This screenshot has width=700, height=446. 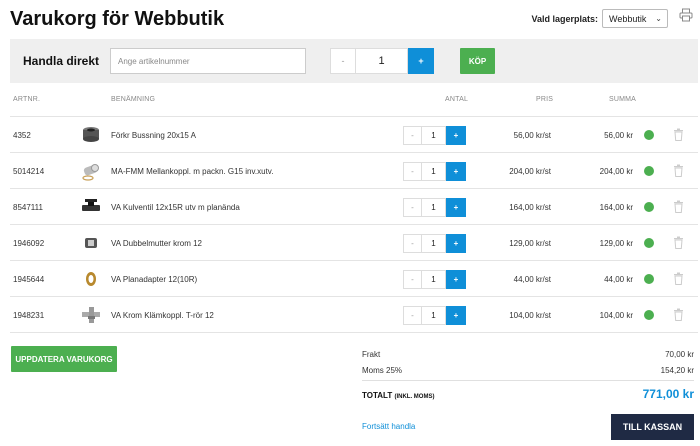 What do you see at coordinates (153, 135) in the screenshot?
I see `product-name: Förkr Bussning 20x15 A` at bounding box center [153, 135].